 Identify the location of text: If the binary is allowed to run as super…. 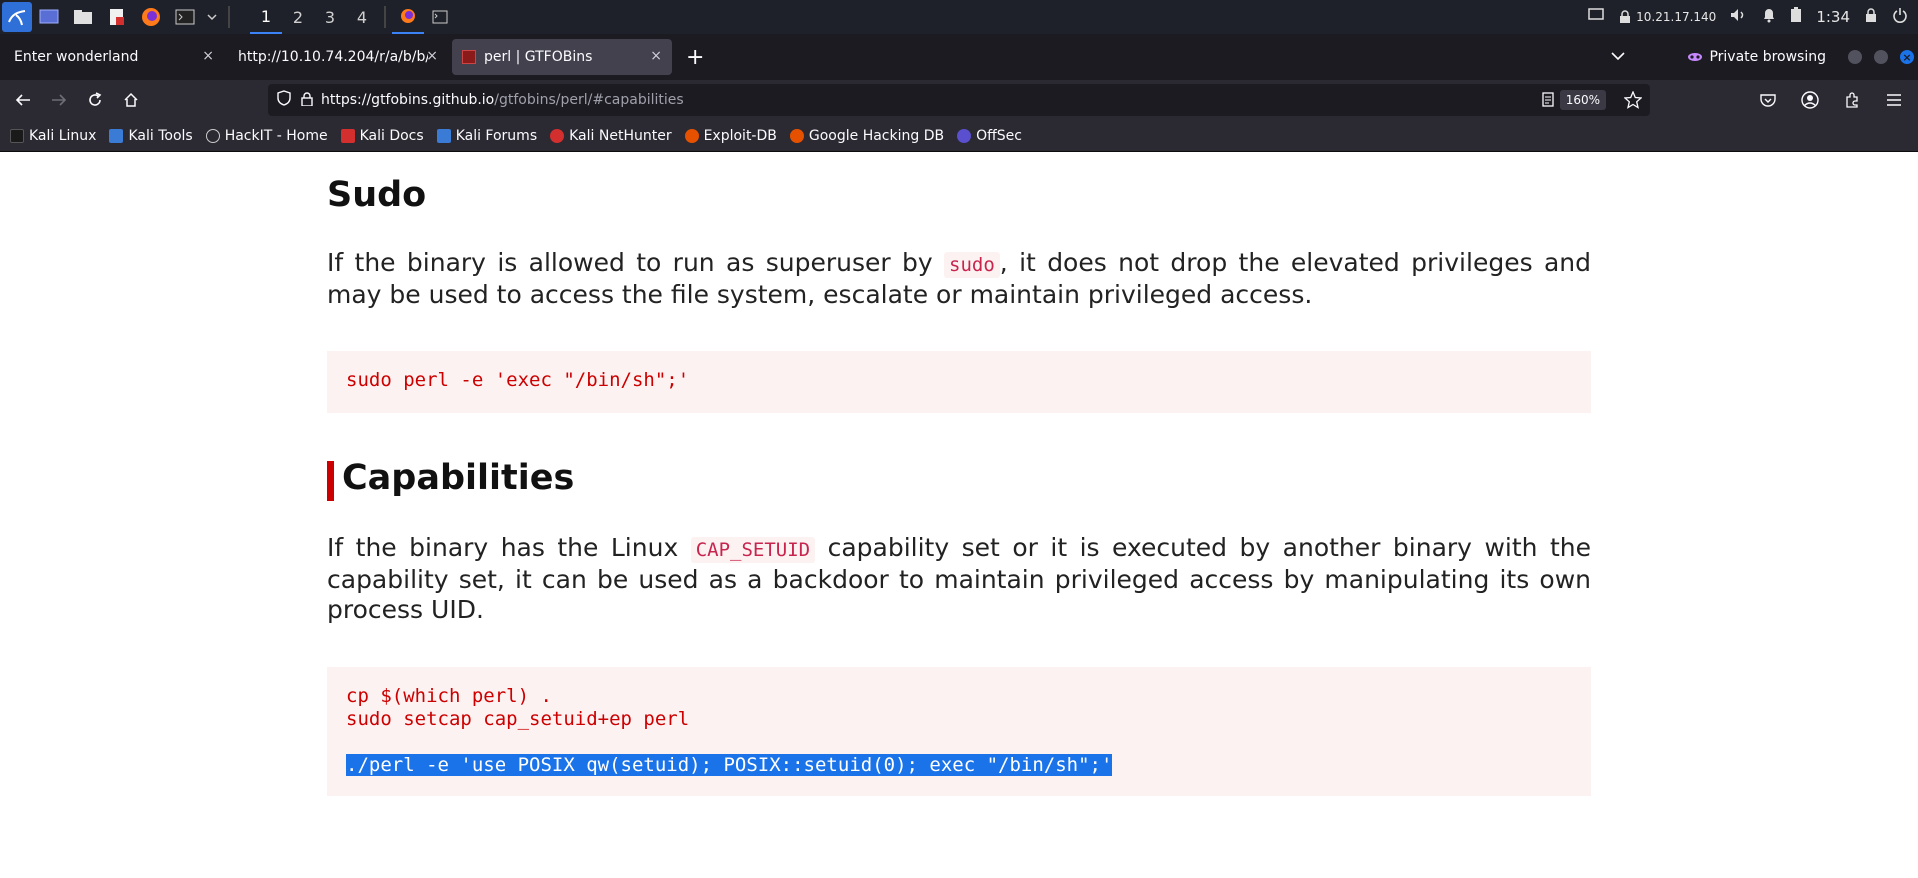
(636, 262).